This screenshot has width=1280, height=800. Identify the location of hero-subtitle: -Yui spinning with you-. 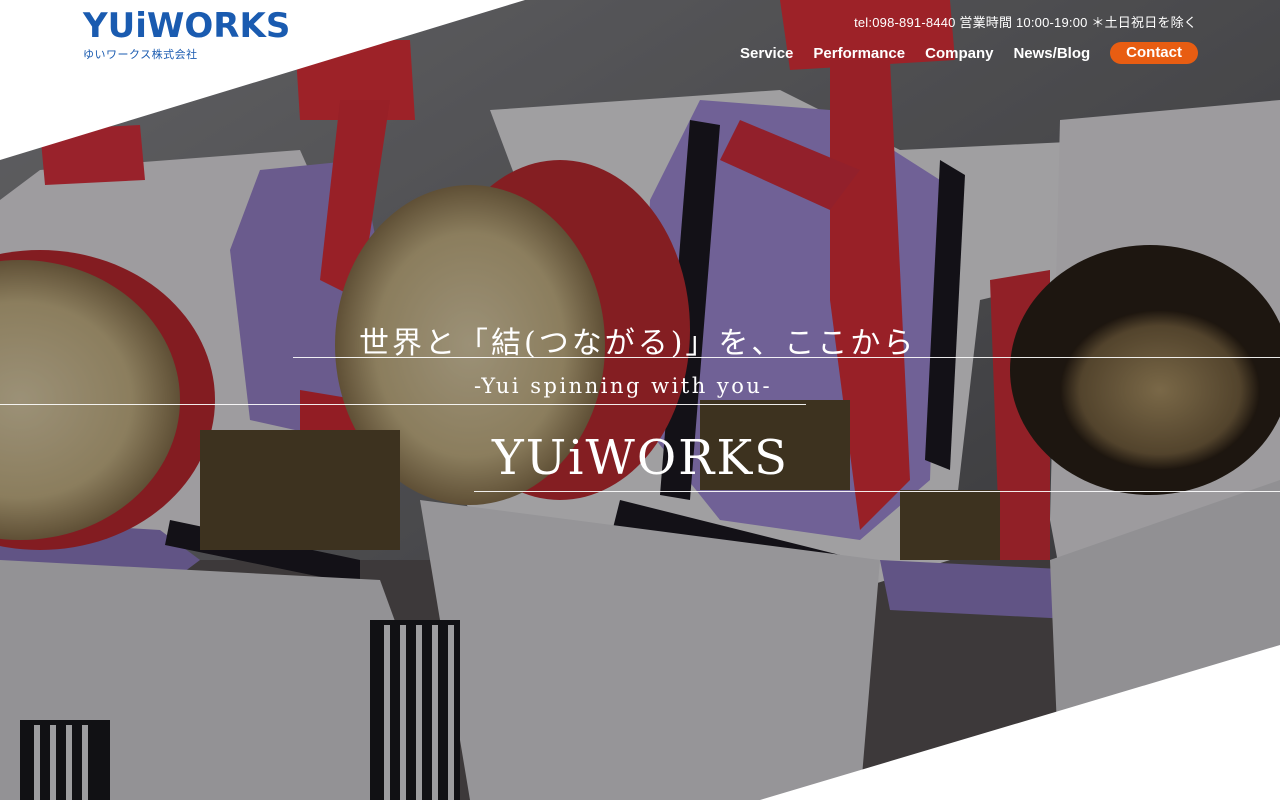
(403, 388).